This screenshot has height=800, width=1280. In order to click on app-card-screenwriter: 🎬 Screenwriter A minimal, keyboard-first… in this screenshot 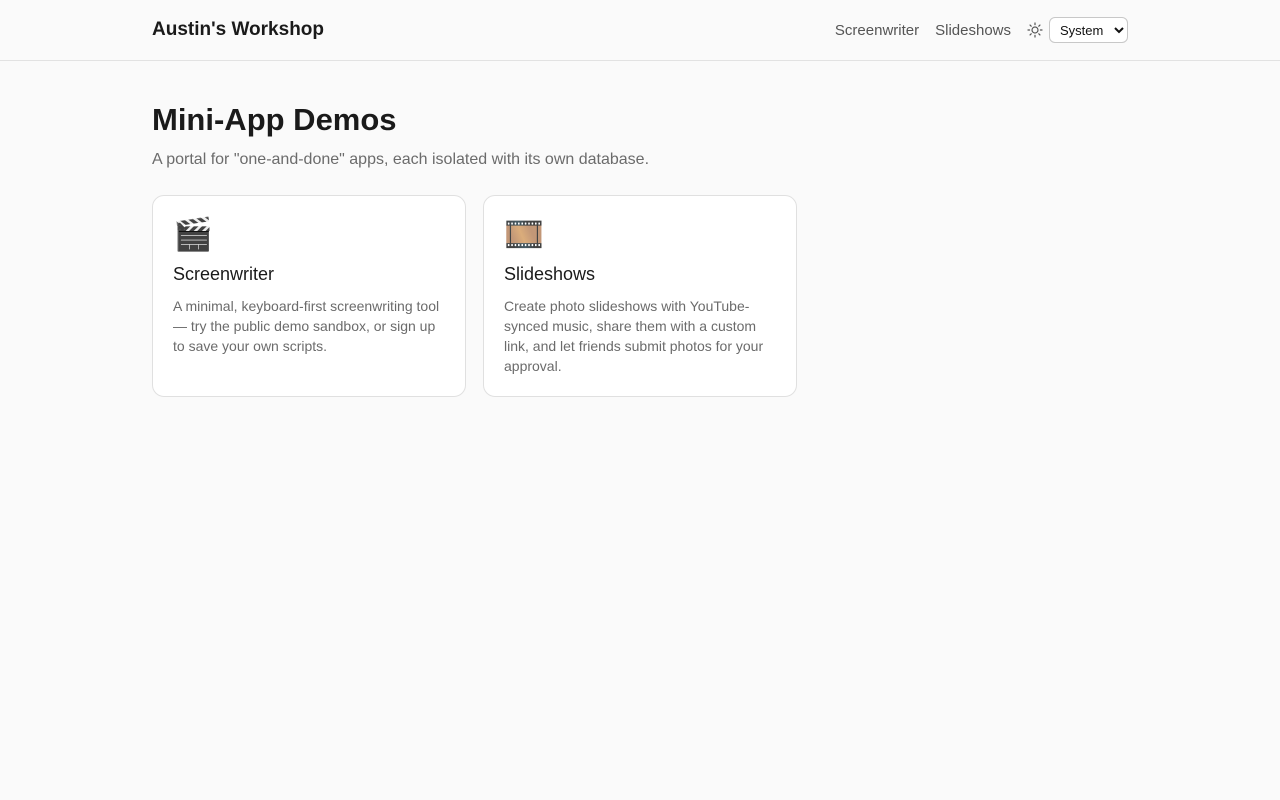, I will do `click(309, 296)`.